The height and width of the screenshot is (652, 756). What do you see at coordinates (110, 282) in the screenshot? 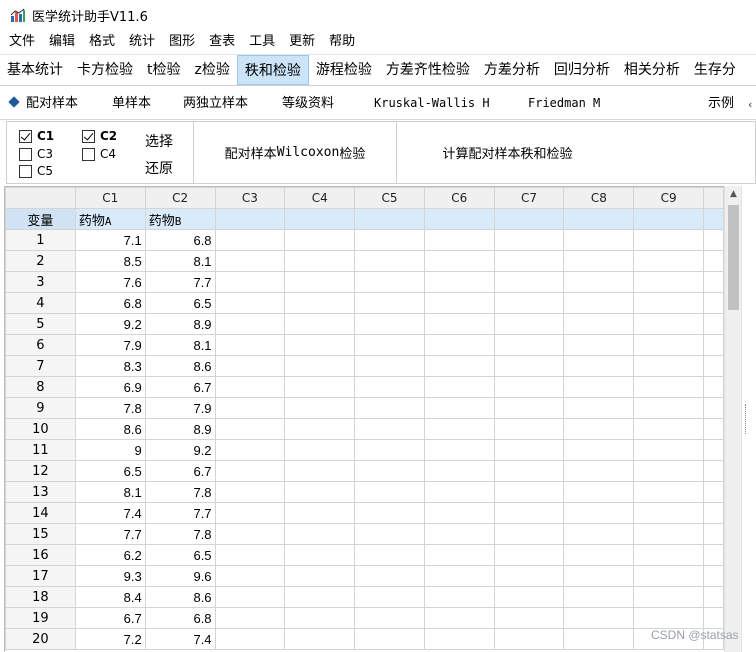
I see `grid-cell: 7.6` at bounding box center [110, 282].